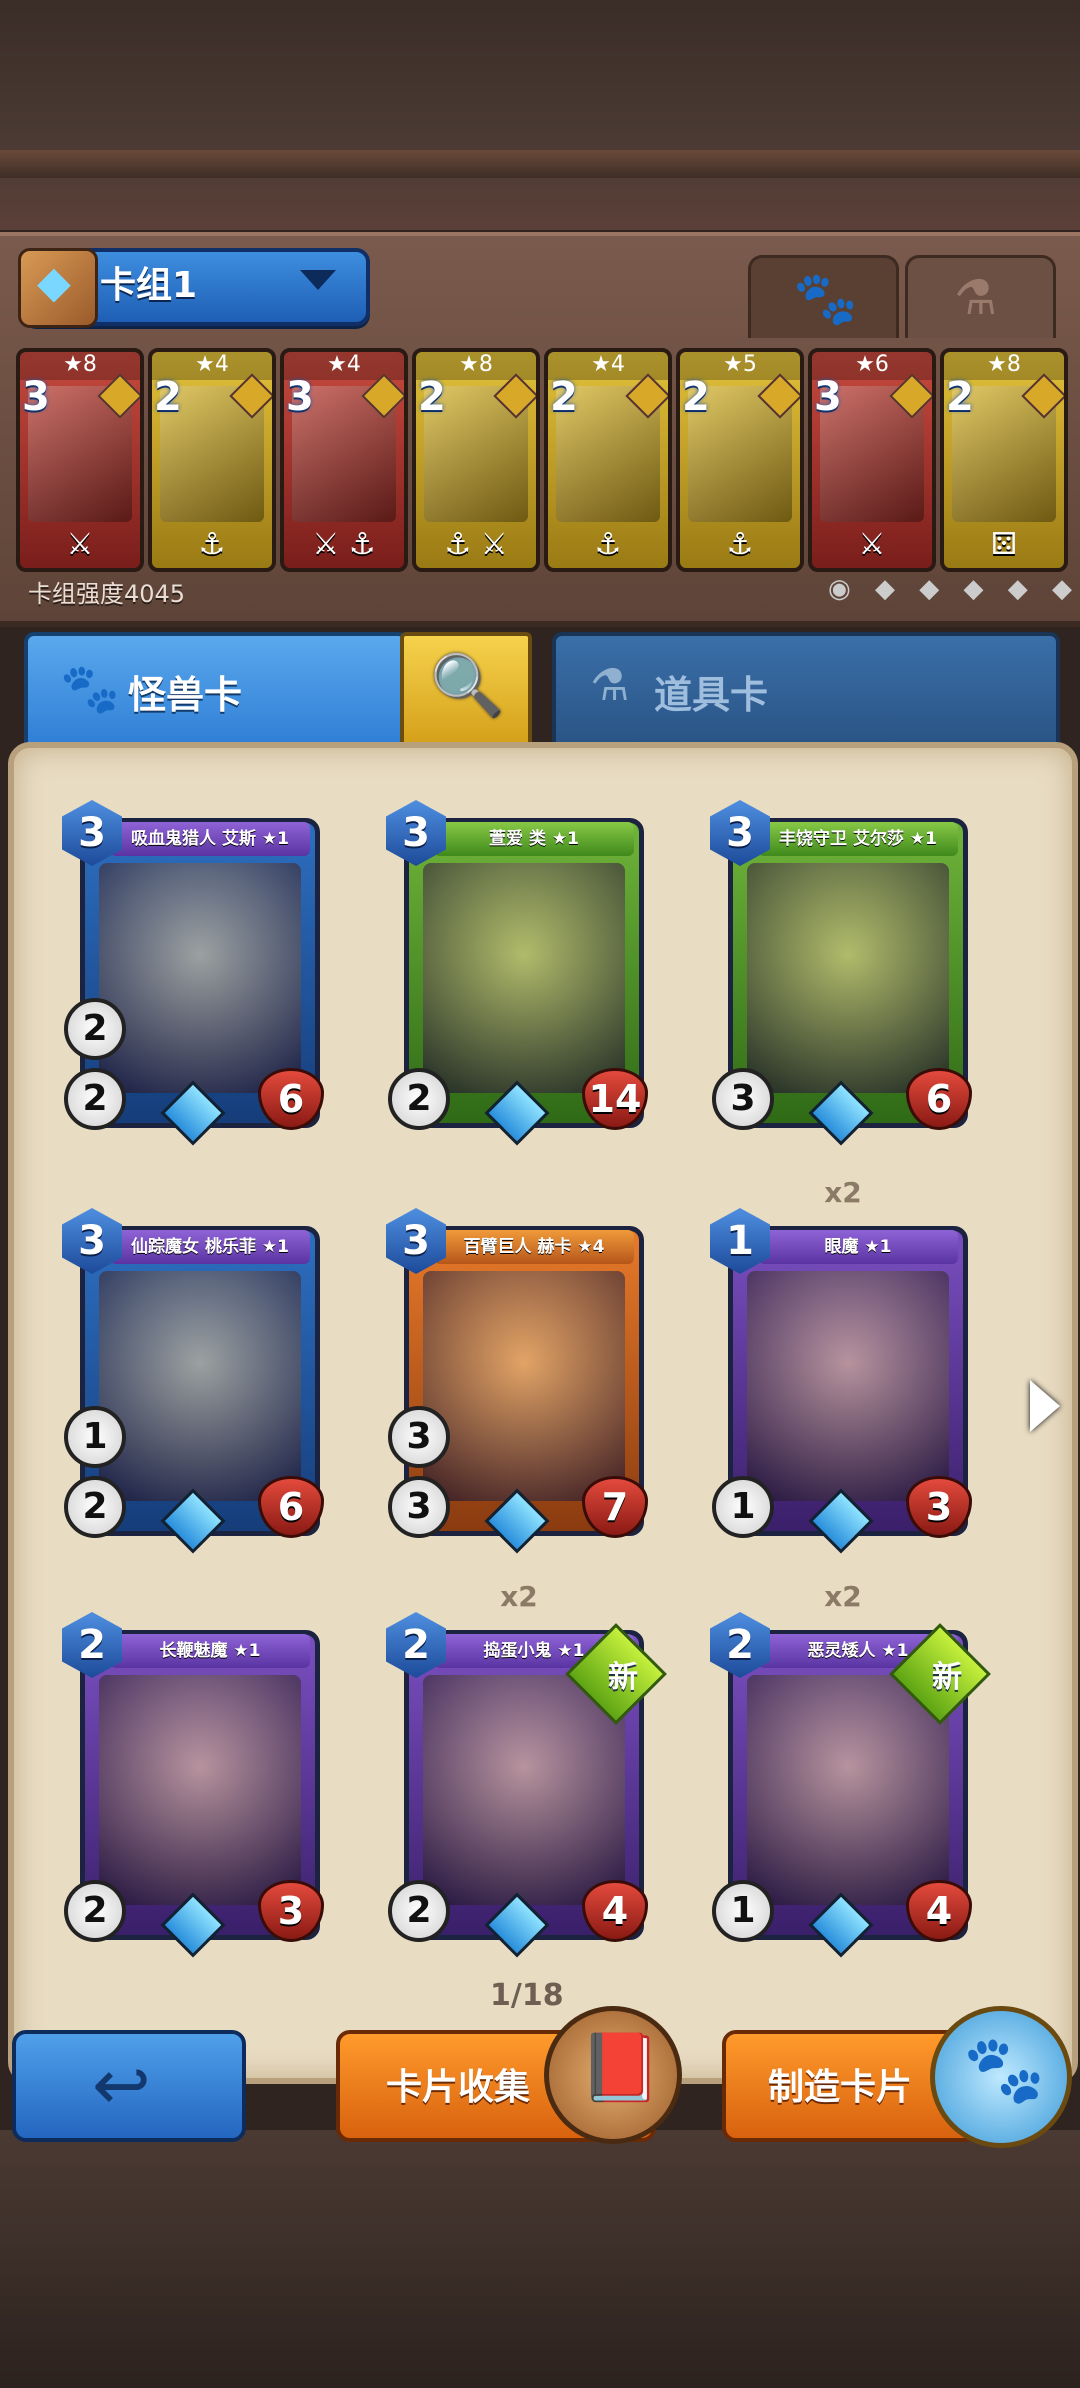  Describe the element at coordinates (210, 1247) in the screenshot. I see `card-name: 仙踪魔女 桃乐菲 ★1` at that location.